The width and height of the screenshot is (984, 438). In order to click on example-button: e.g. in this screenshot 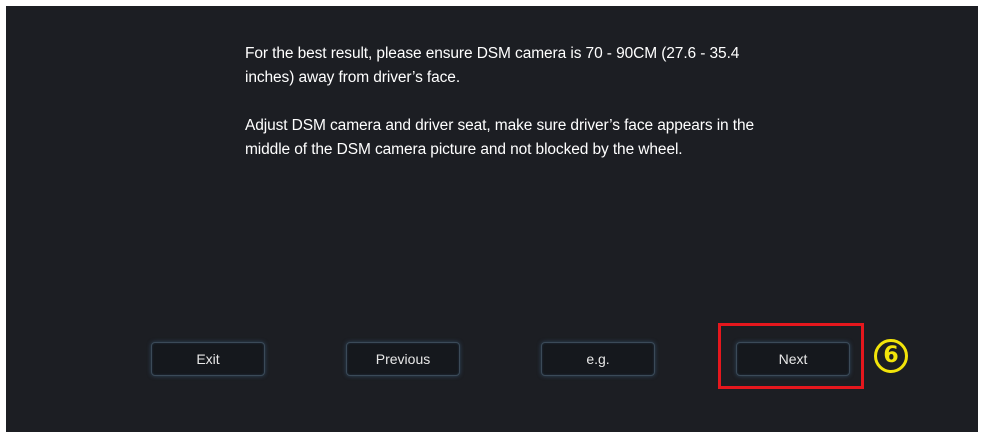, I will do `click(598, 359)`.